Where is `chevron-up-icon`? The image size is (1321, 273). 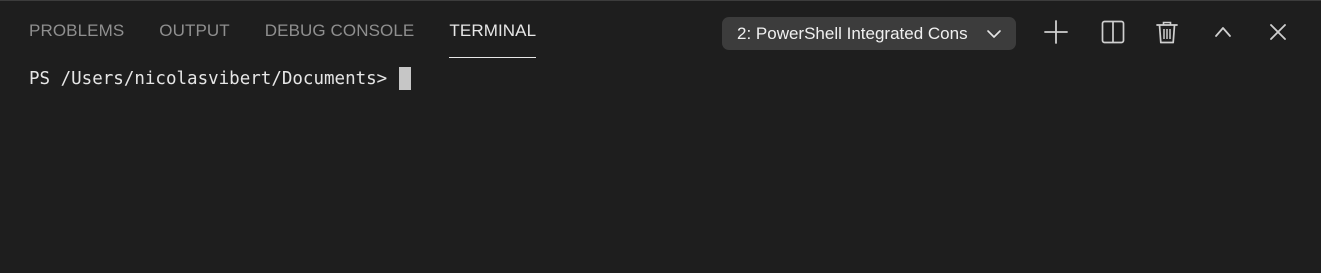
chevron-up-icon is located at coordinates (1223, 32).